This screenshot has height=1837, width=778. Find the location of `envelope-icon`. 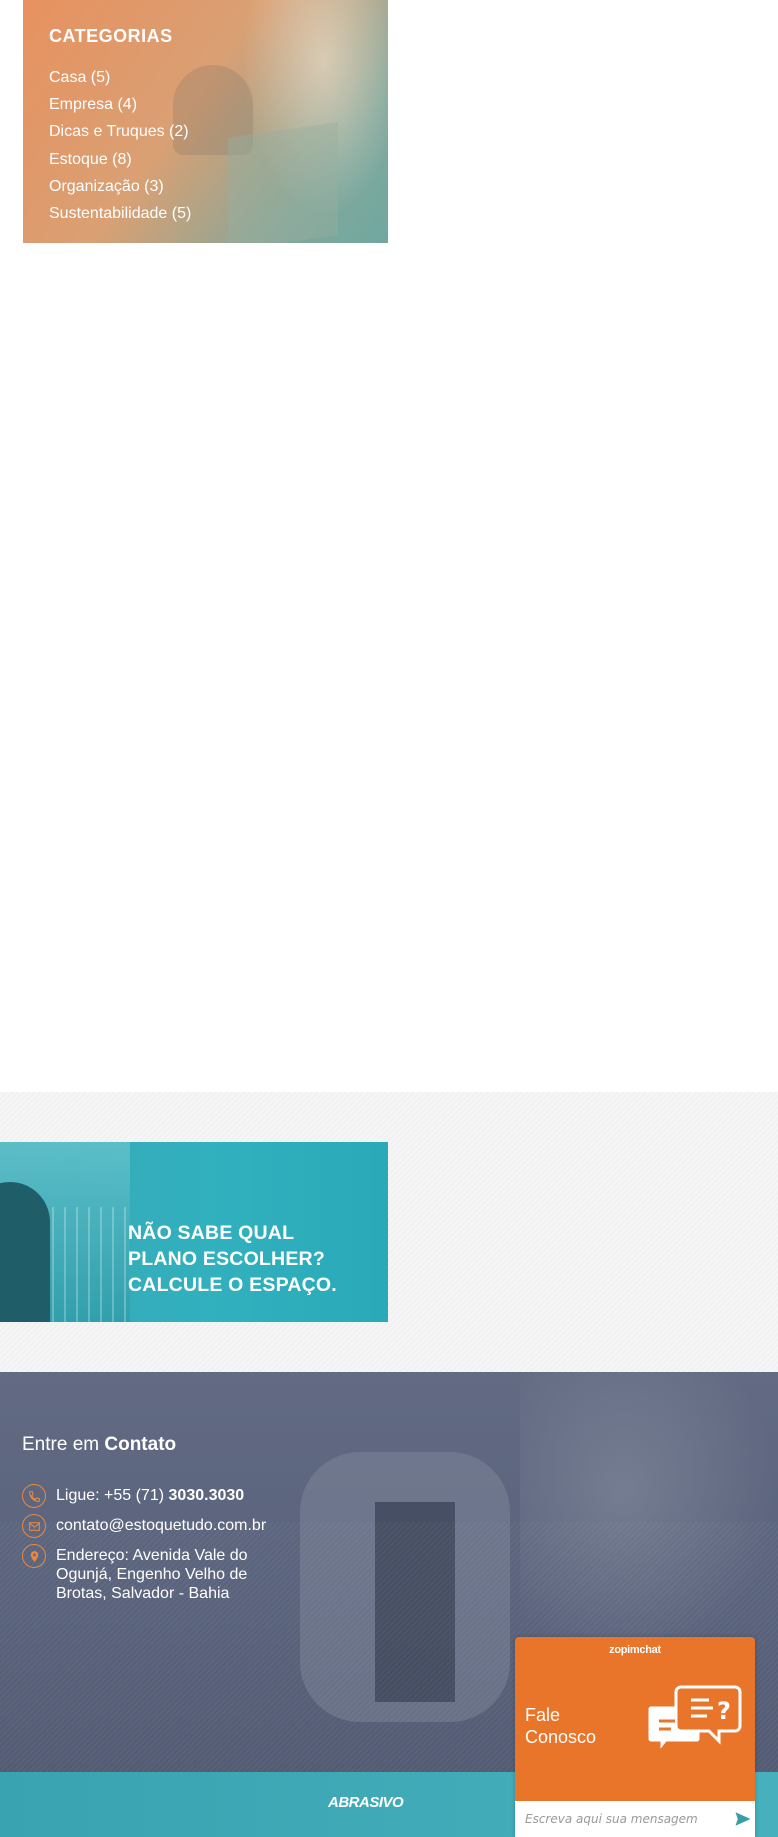

envelope-icon is located at coordinates (34, 1526).